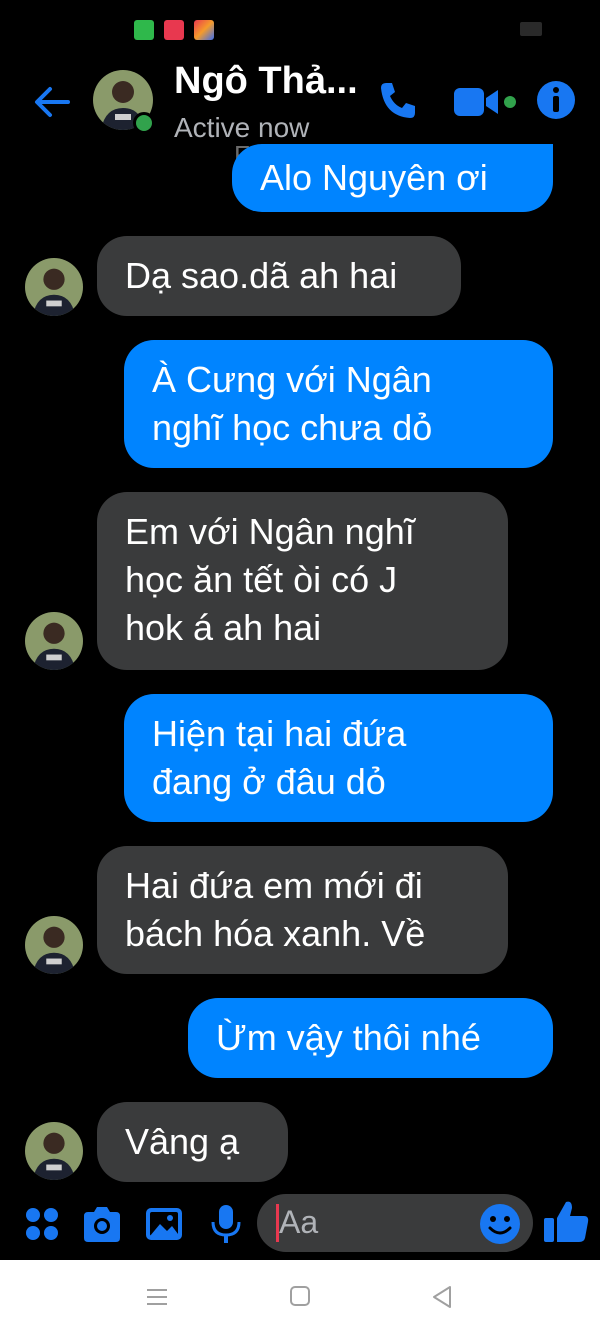 The height and width of the screenshot is (1333, 600). Describe the element at coordinates (192, 1142) in the screenshot. I see `message-bubble-incoming: Vâng ạ` at that location.